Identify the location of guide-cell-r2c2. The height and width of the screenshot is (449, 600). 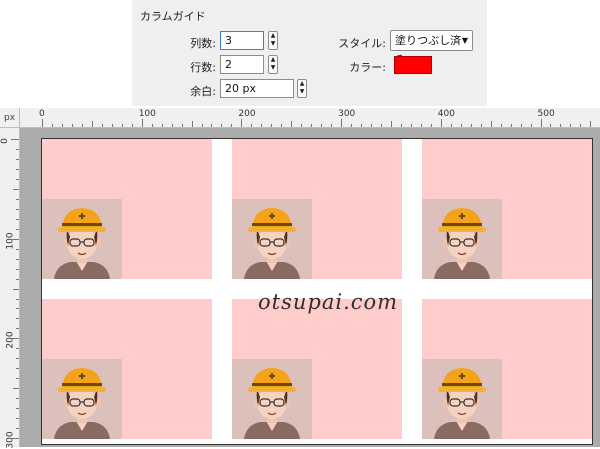
(317, 369).